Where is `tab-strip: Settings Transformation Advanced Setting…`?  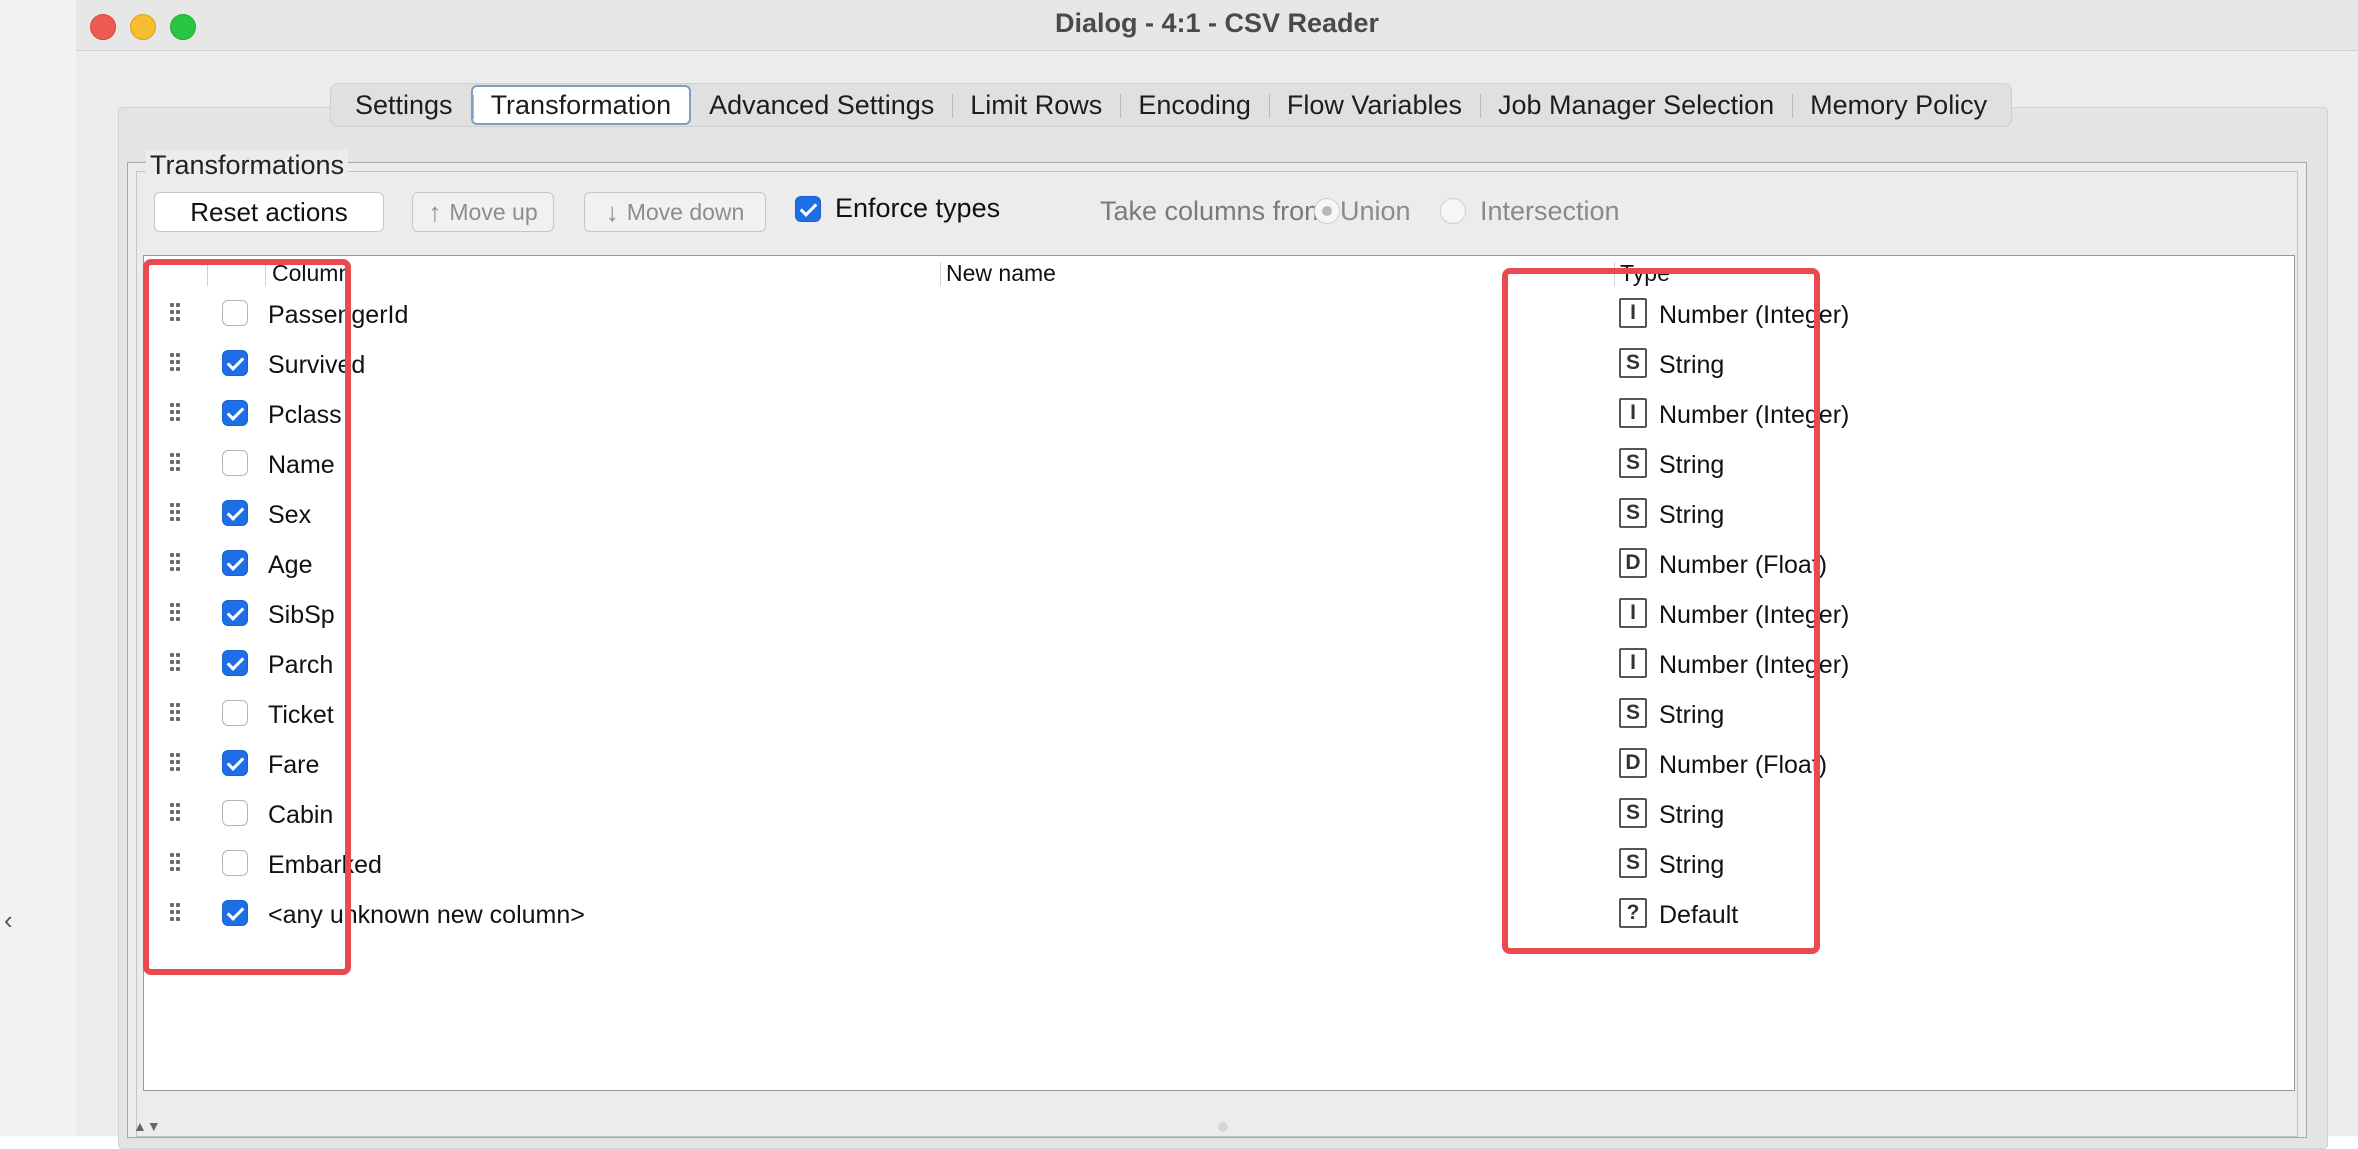 tab-strip: Settings Transformation Advanced Setting… is located at coordinates (1171, 105).